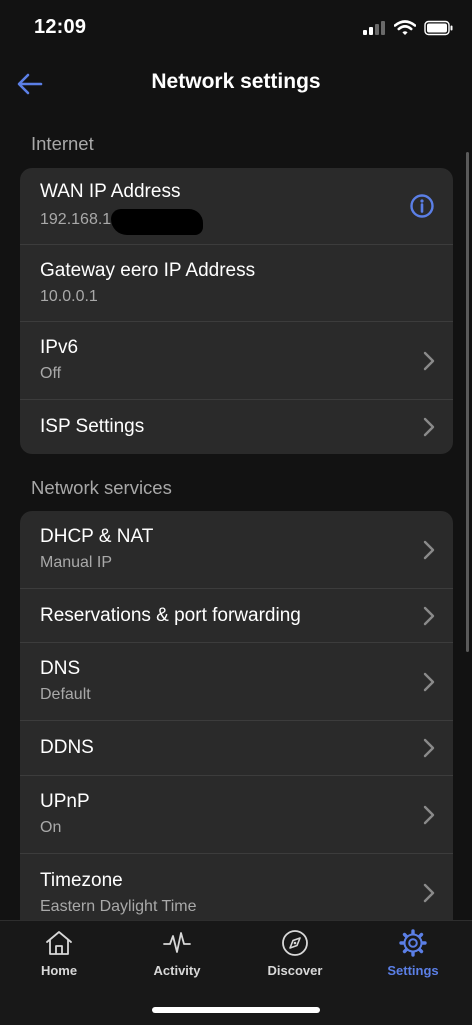 This screenshot has height=1025, width=472. I want to click on row-isp-settings: ISP Settings, so click(236, 427).